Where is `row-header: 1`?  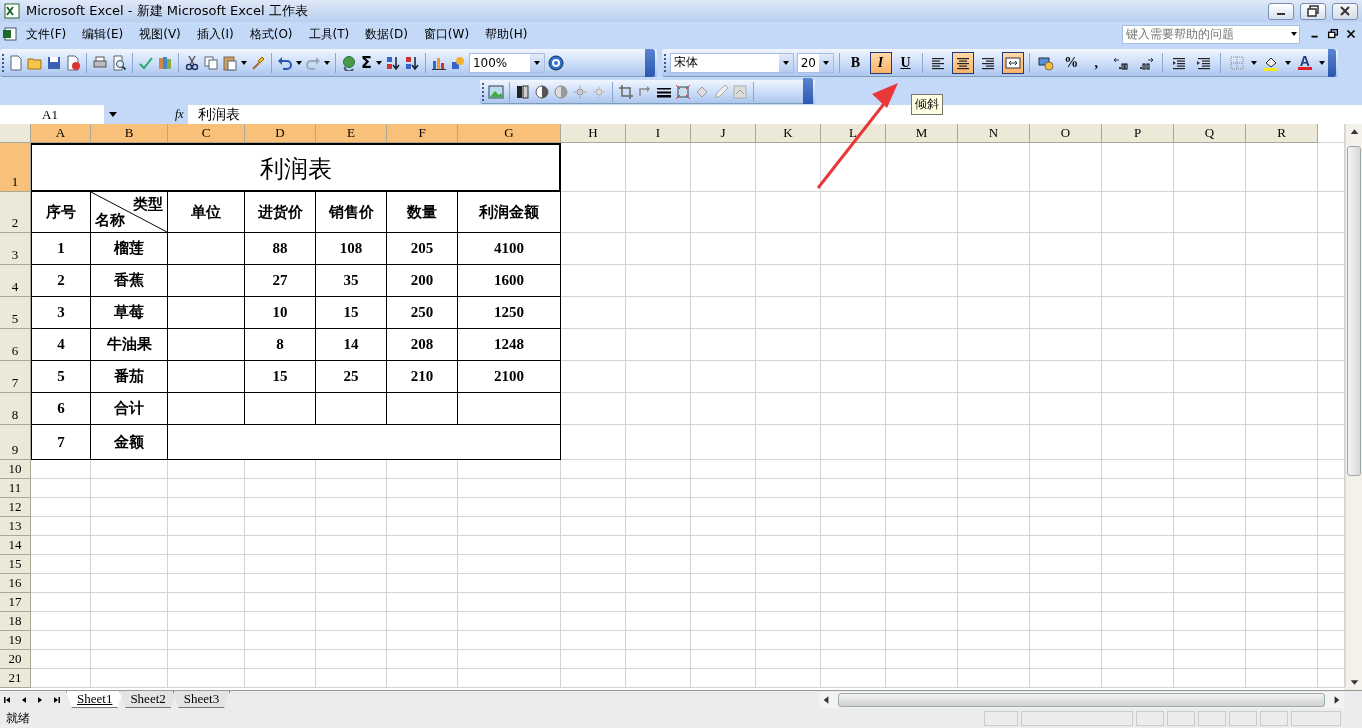
row-header: 1 is located at coordinates (15, 167).